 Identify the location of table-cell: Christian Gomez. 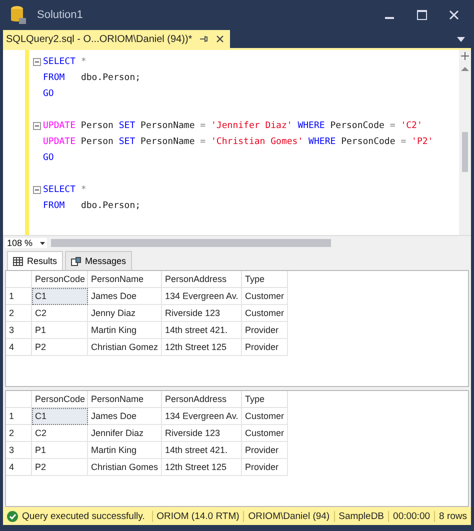
(125, 347).